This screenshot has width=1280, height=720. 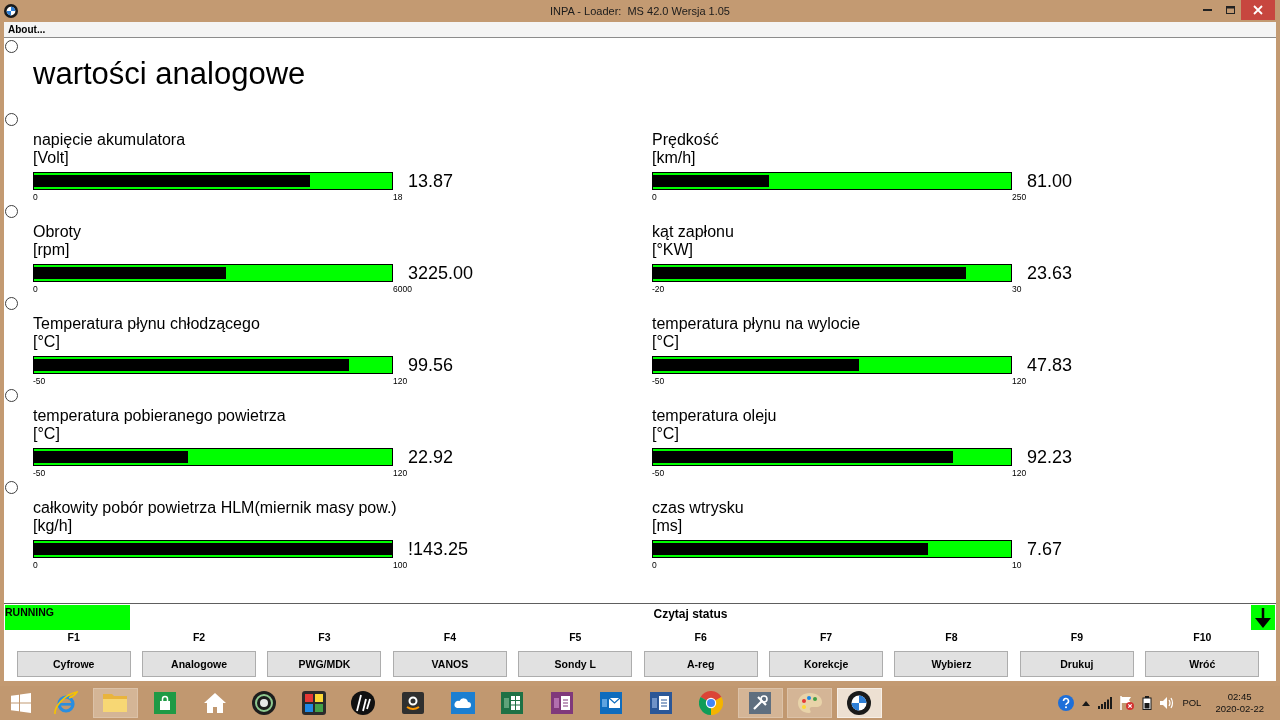 I want to click on scale-max-label: 18, so click(x=398, y=197).